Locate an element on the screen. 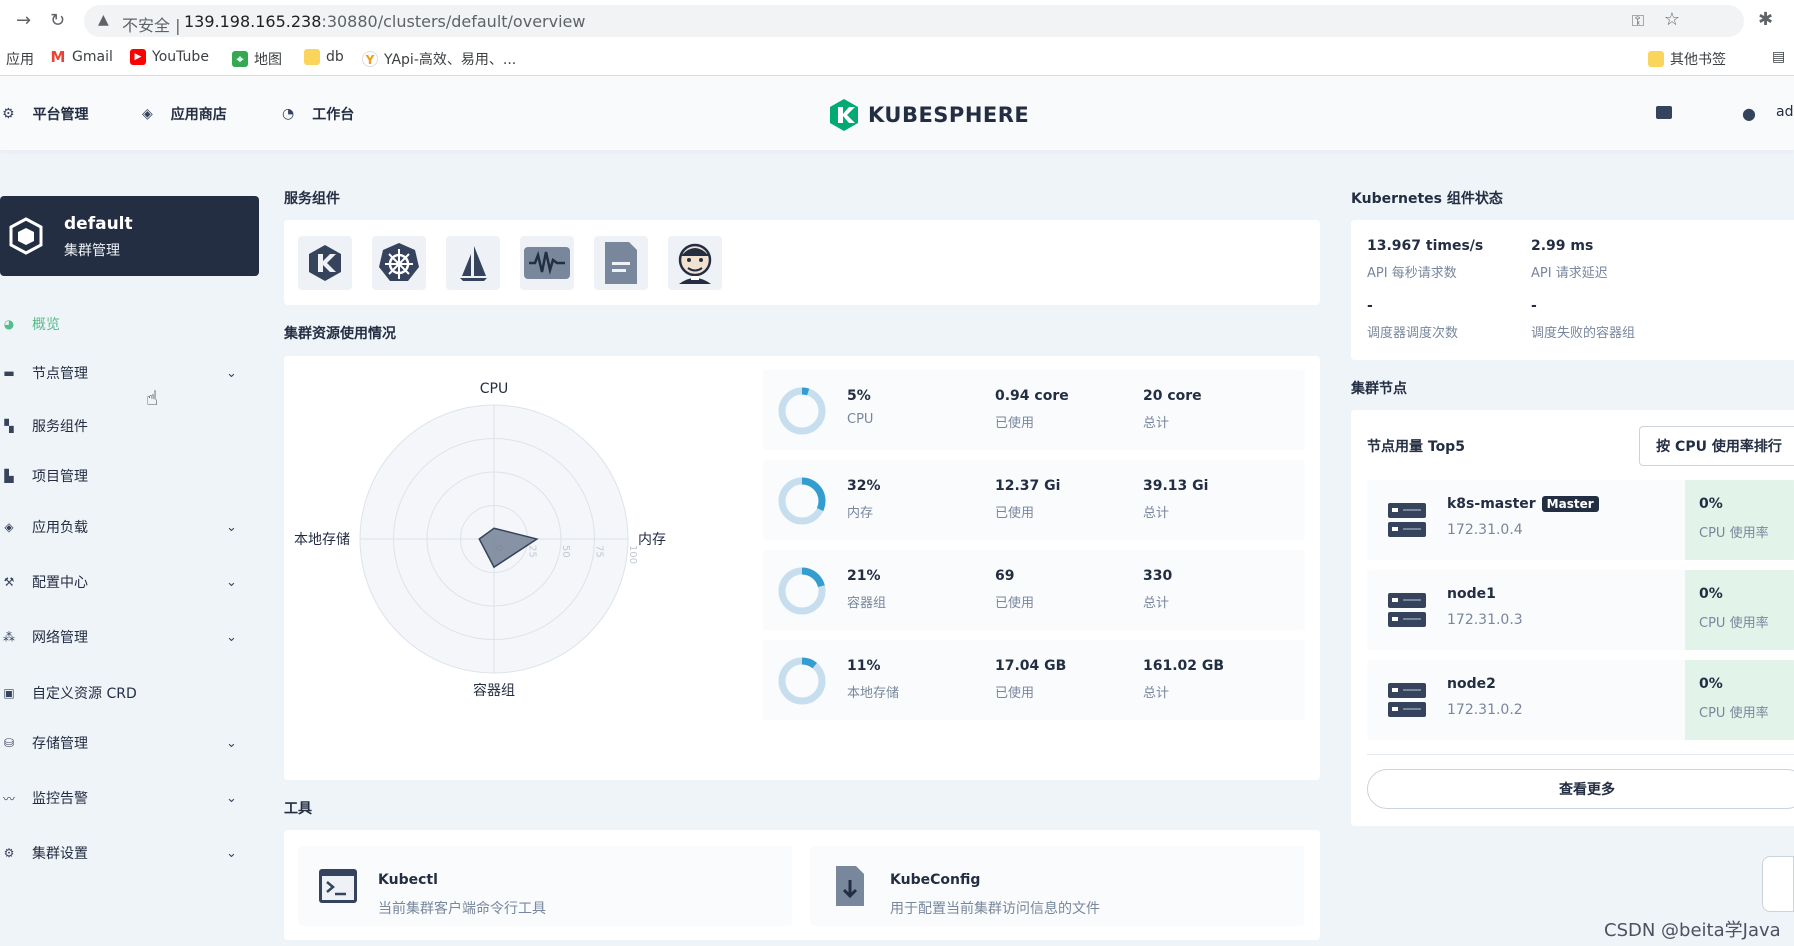 The image size is (1794, 946). kubesphere-icon is located at coordinates (325, 263).